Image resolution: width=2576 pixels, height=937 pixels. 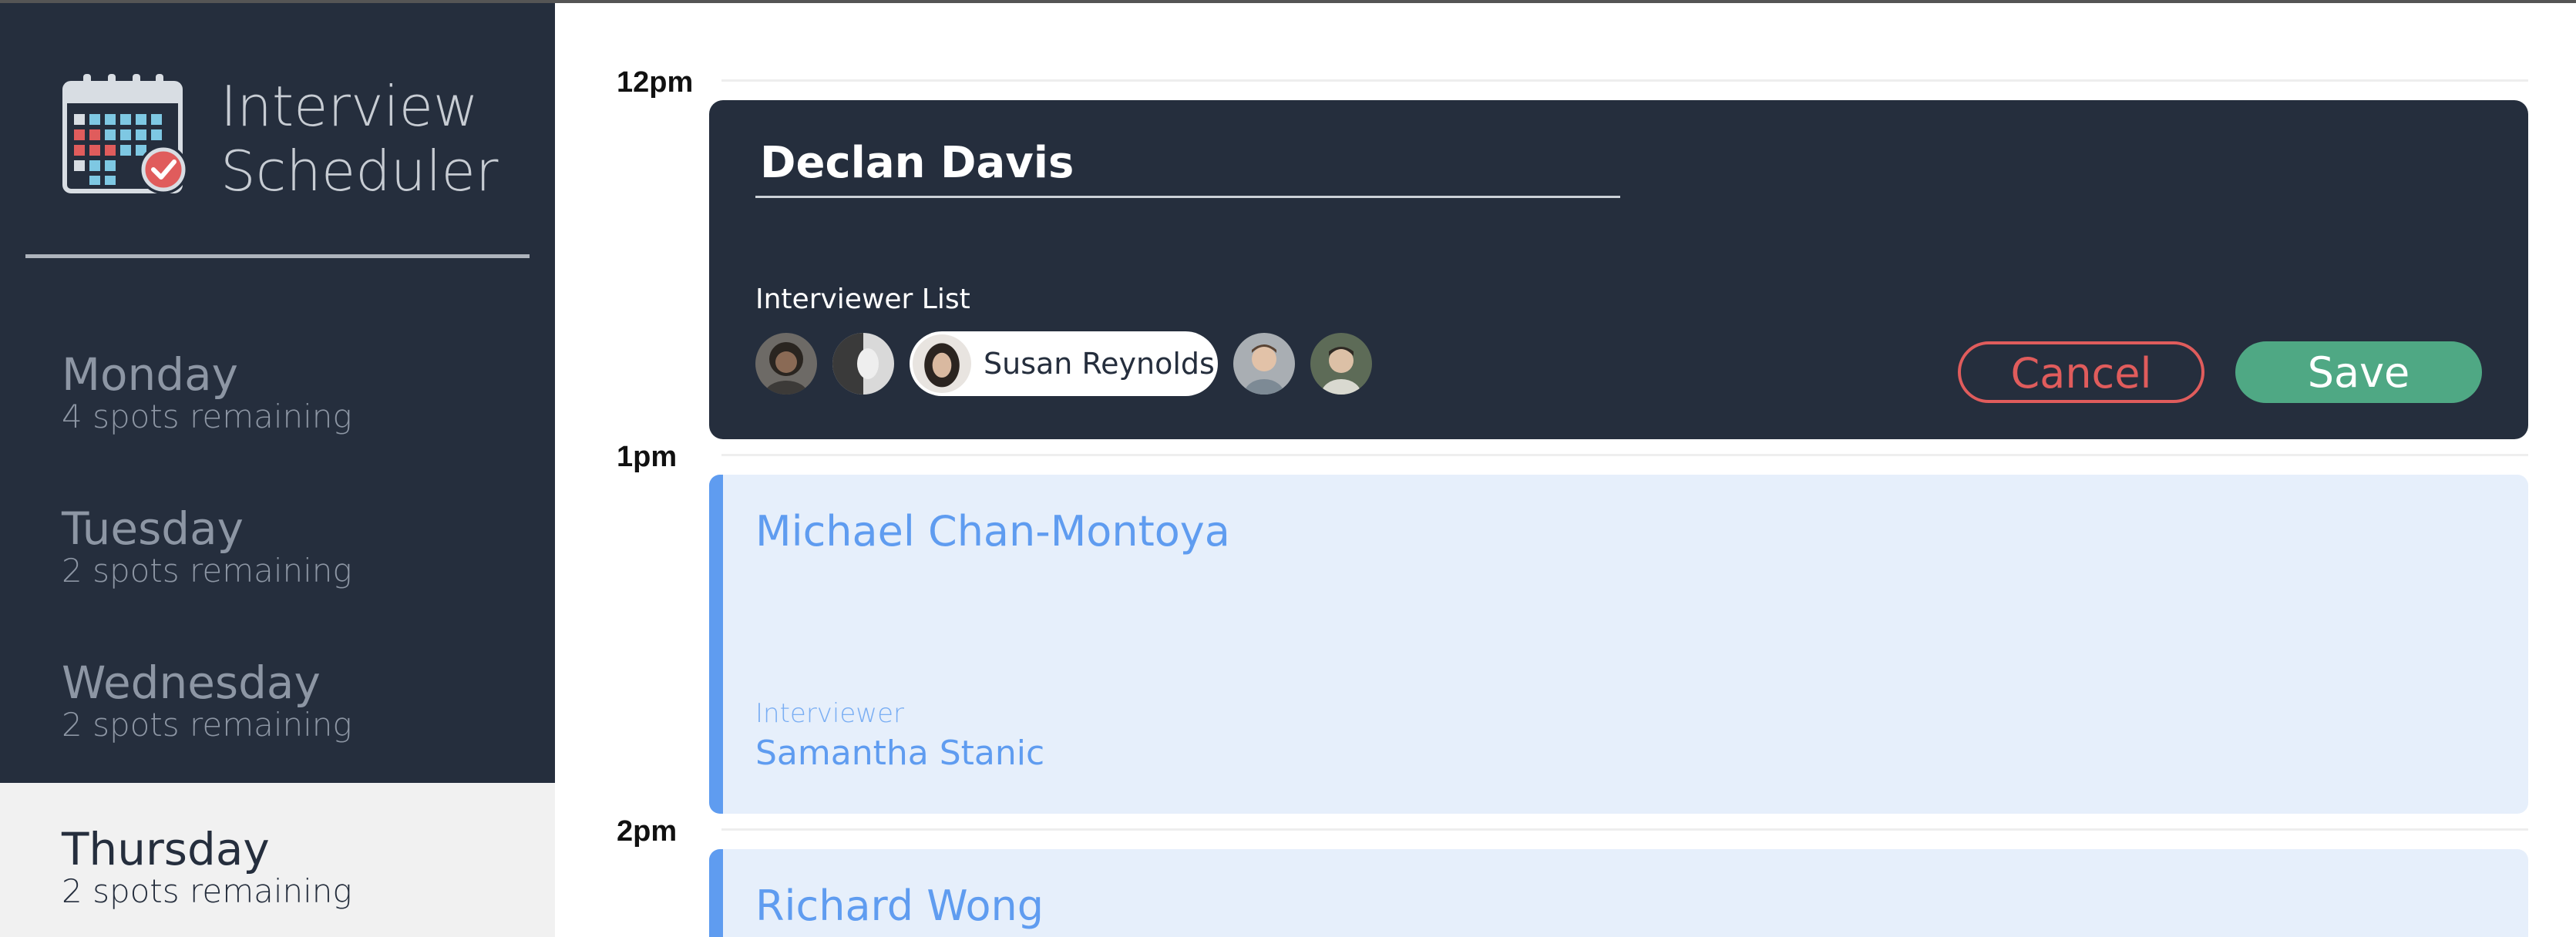 What do you see at coordinates (191, 683) in the screenshot?
I see `day-name: Wednesday` at bounding box center [191, 683].